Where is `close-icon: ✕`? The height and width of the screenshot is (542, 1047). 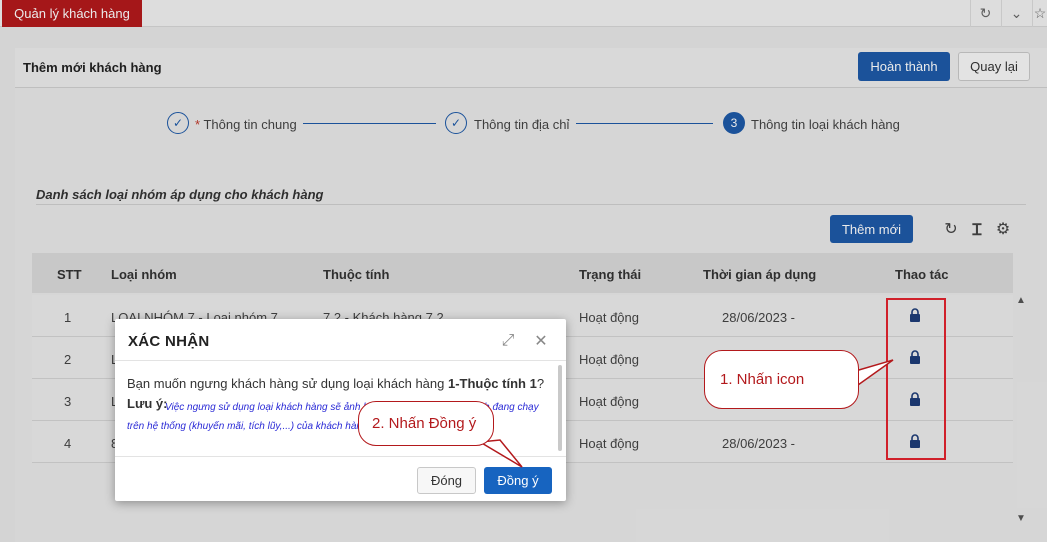
close-icon: ✕ is located at coordinates (541, 341).